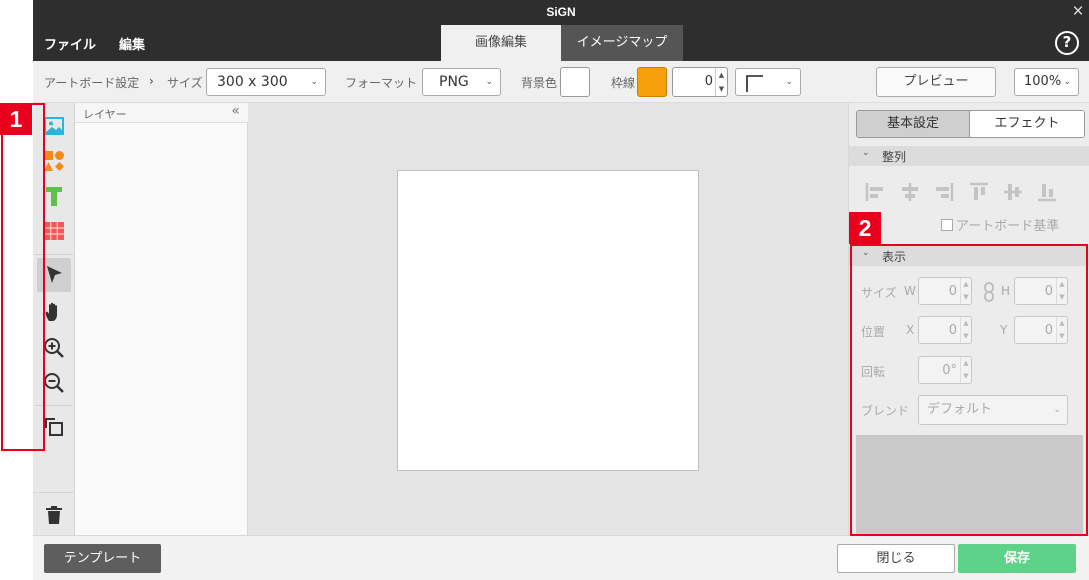  I want to click on zoom-select: 100% ⌄, so click(1046, 82).